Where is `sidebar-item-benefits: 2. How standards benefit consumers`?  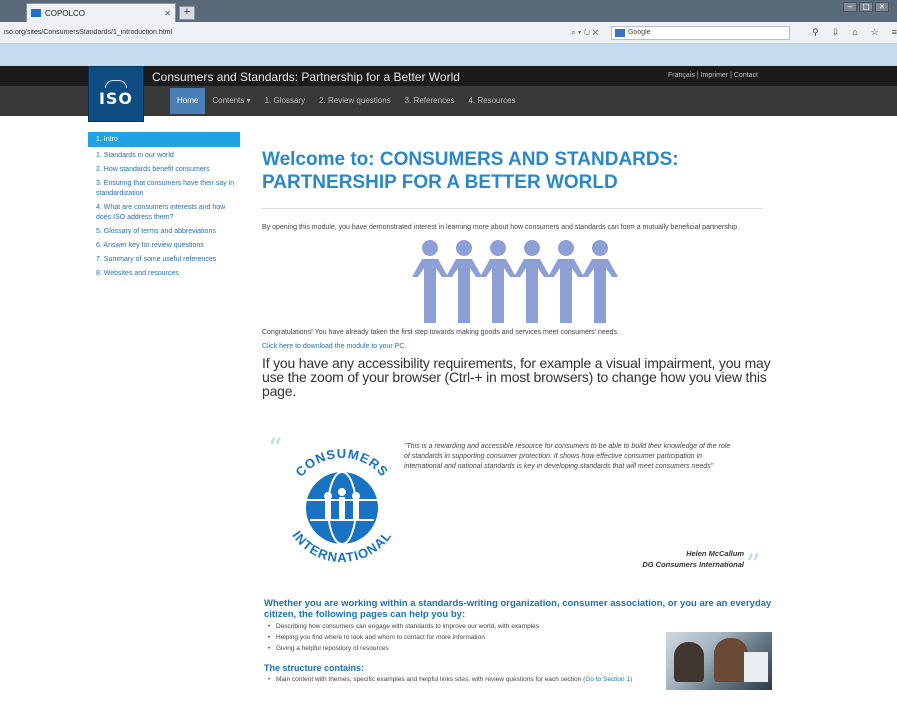
sidebar-item-benefits: 2. How standards benefit consumers is located at coordinates (168, 170).